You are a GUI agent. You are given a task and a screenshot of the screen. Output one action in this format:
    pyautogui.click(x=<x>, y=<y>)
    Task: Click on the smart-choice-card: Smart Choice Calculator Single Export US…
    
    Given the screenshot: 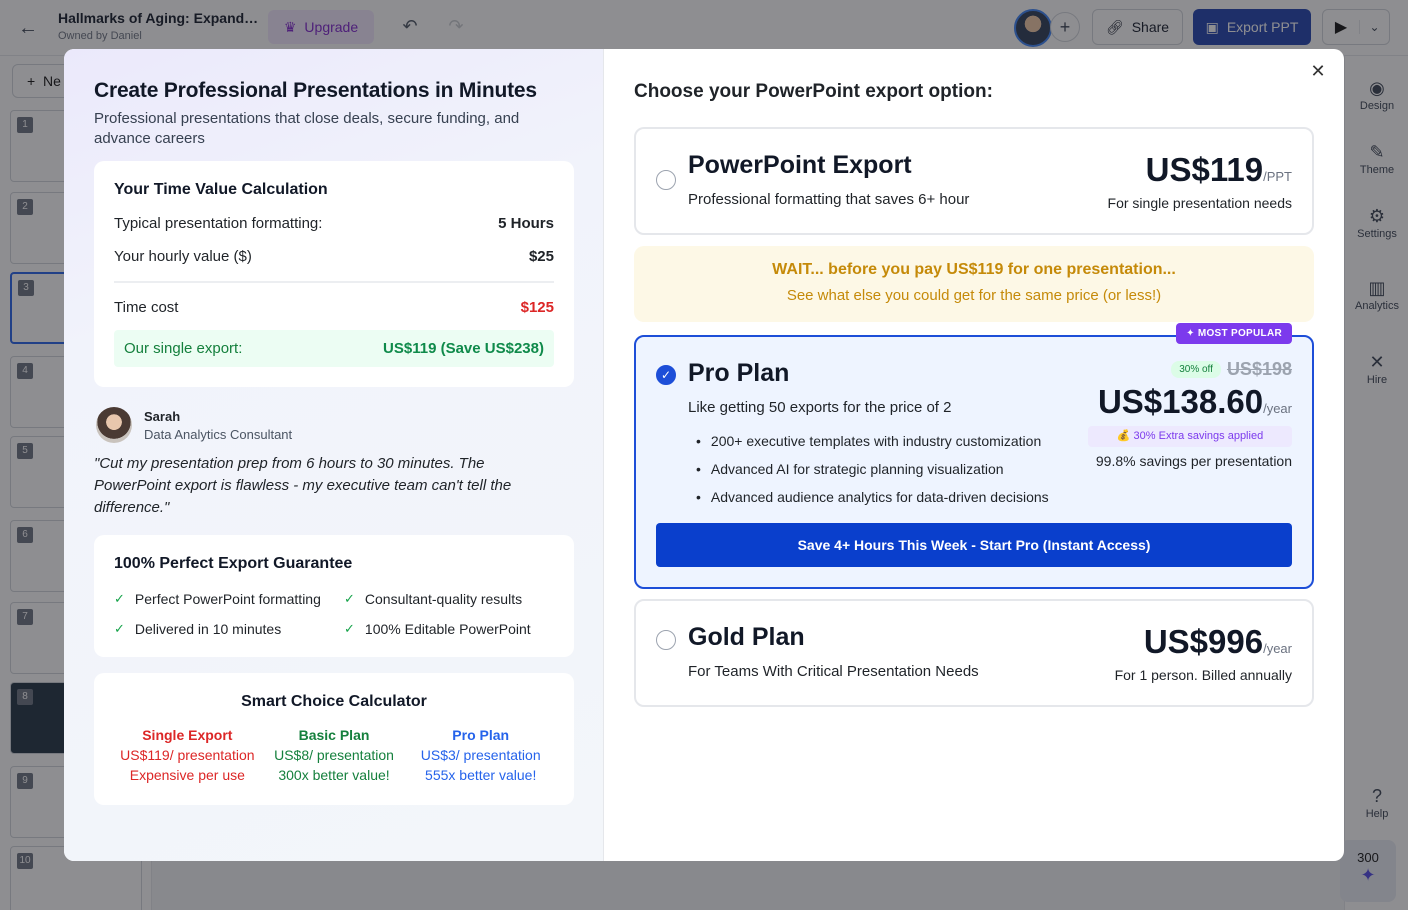 What is the action you would take?
    pyautogui.click(x=334, y=739)
    